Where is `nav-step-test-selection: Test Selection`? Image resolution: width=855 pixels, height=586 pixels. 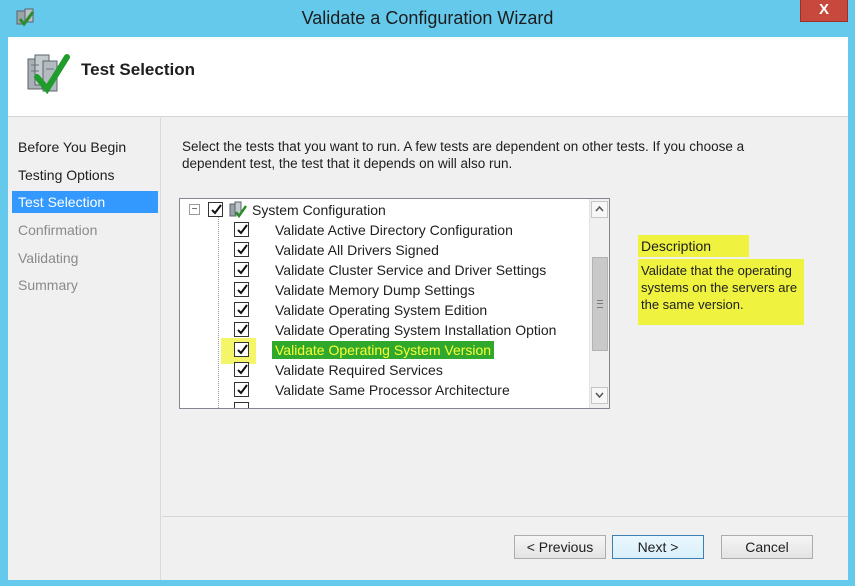
nav-step-test-selection: Test Selection is located at coordinates (85, 202).